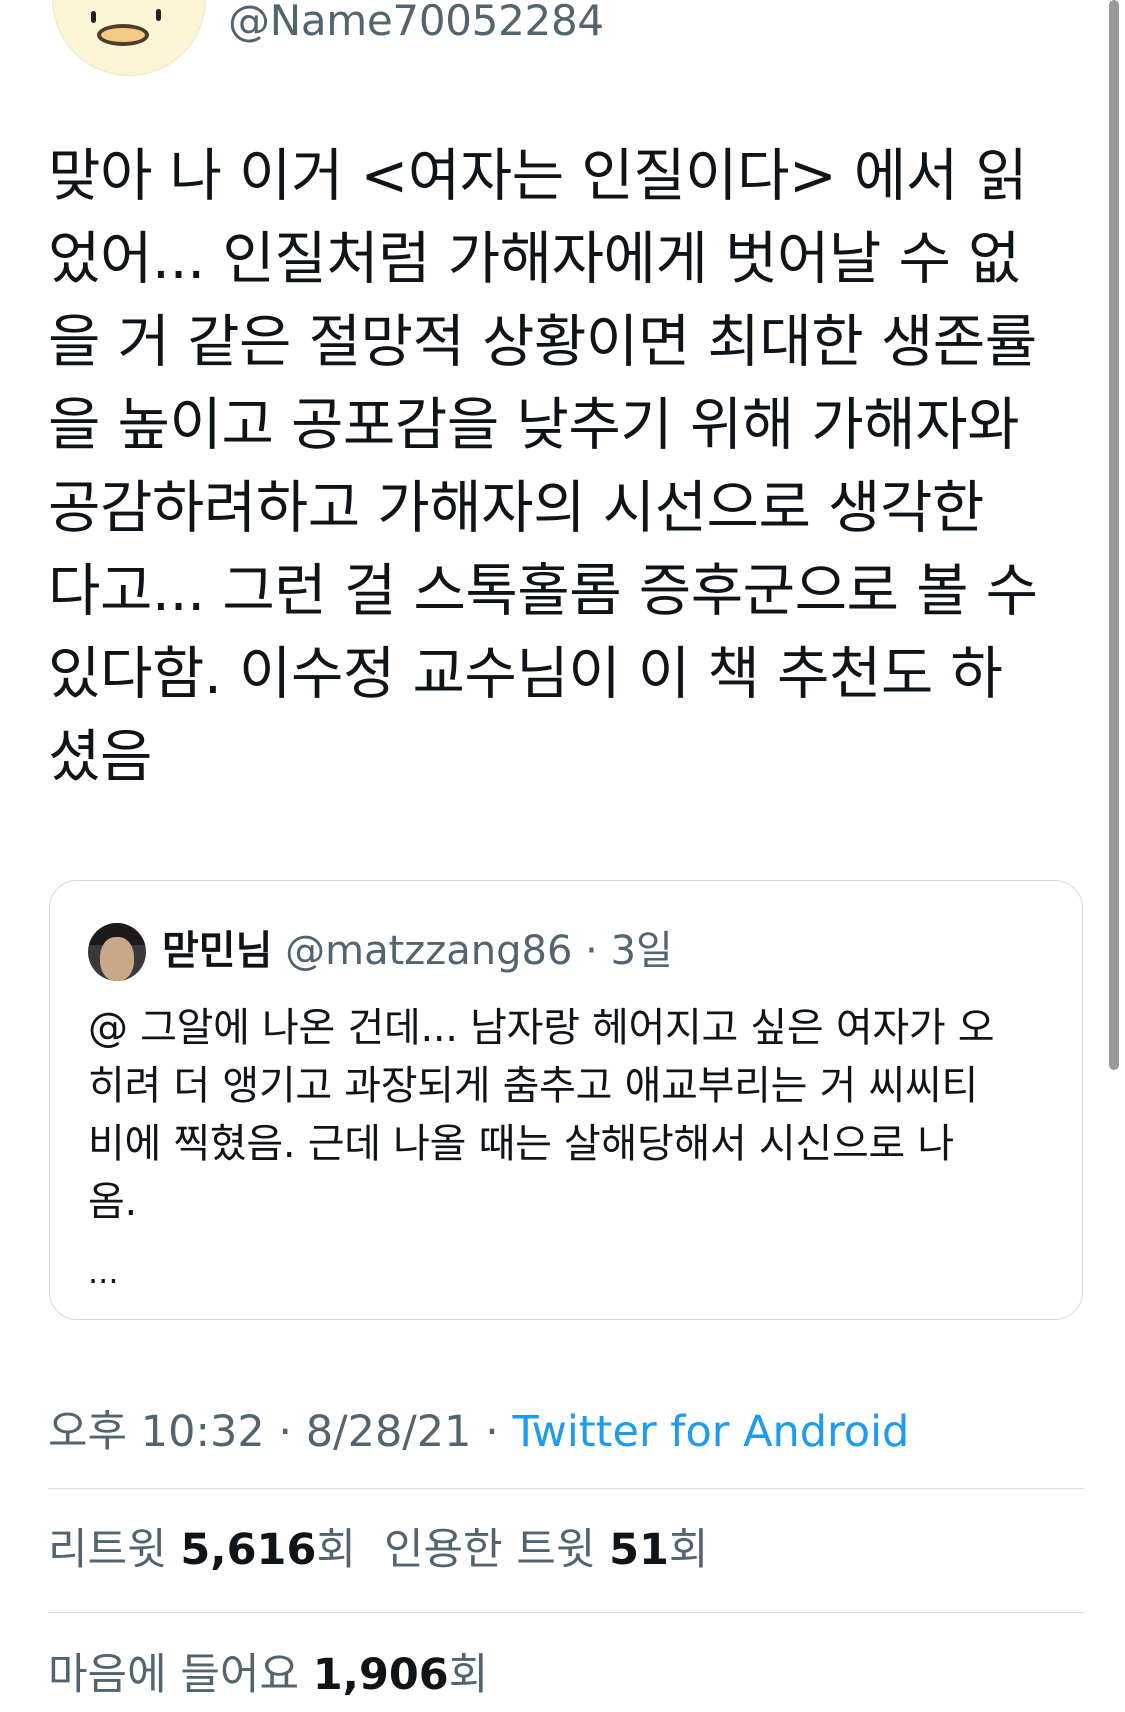 The width and height of the screenshot is (1125, 1712). Describe the element at coordinates (389, 1432) in the screenshot. I see `tweet-date: 8/28/21` at that location.